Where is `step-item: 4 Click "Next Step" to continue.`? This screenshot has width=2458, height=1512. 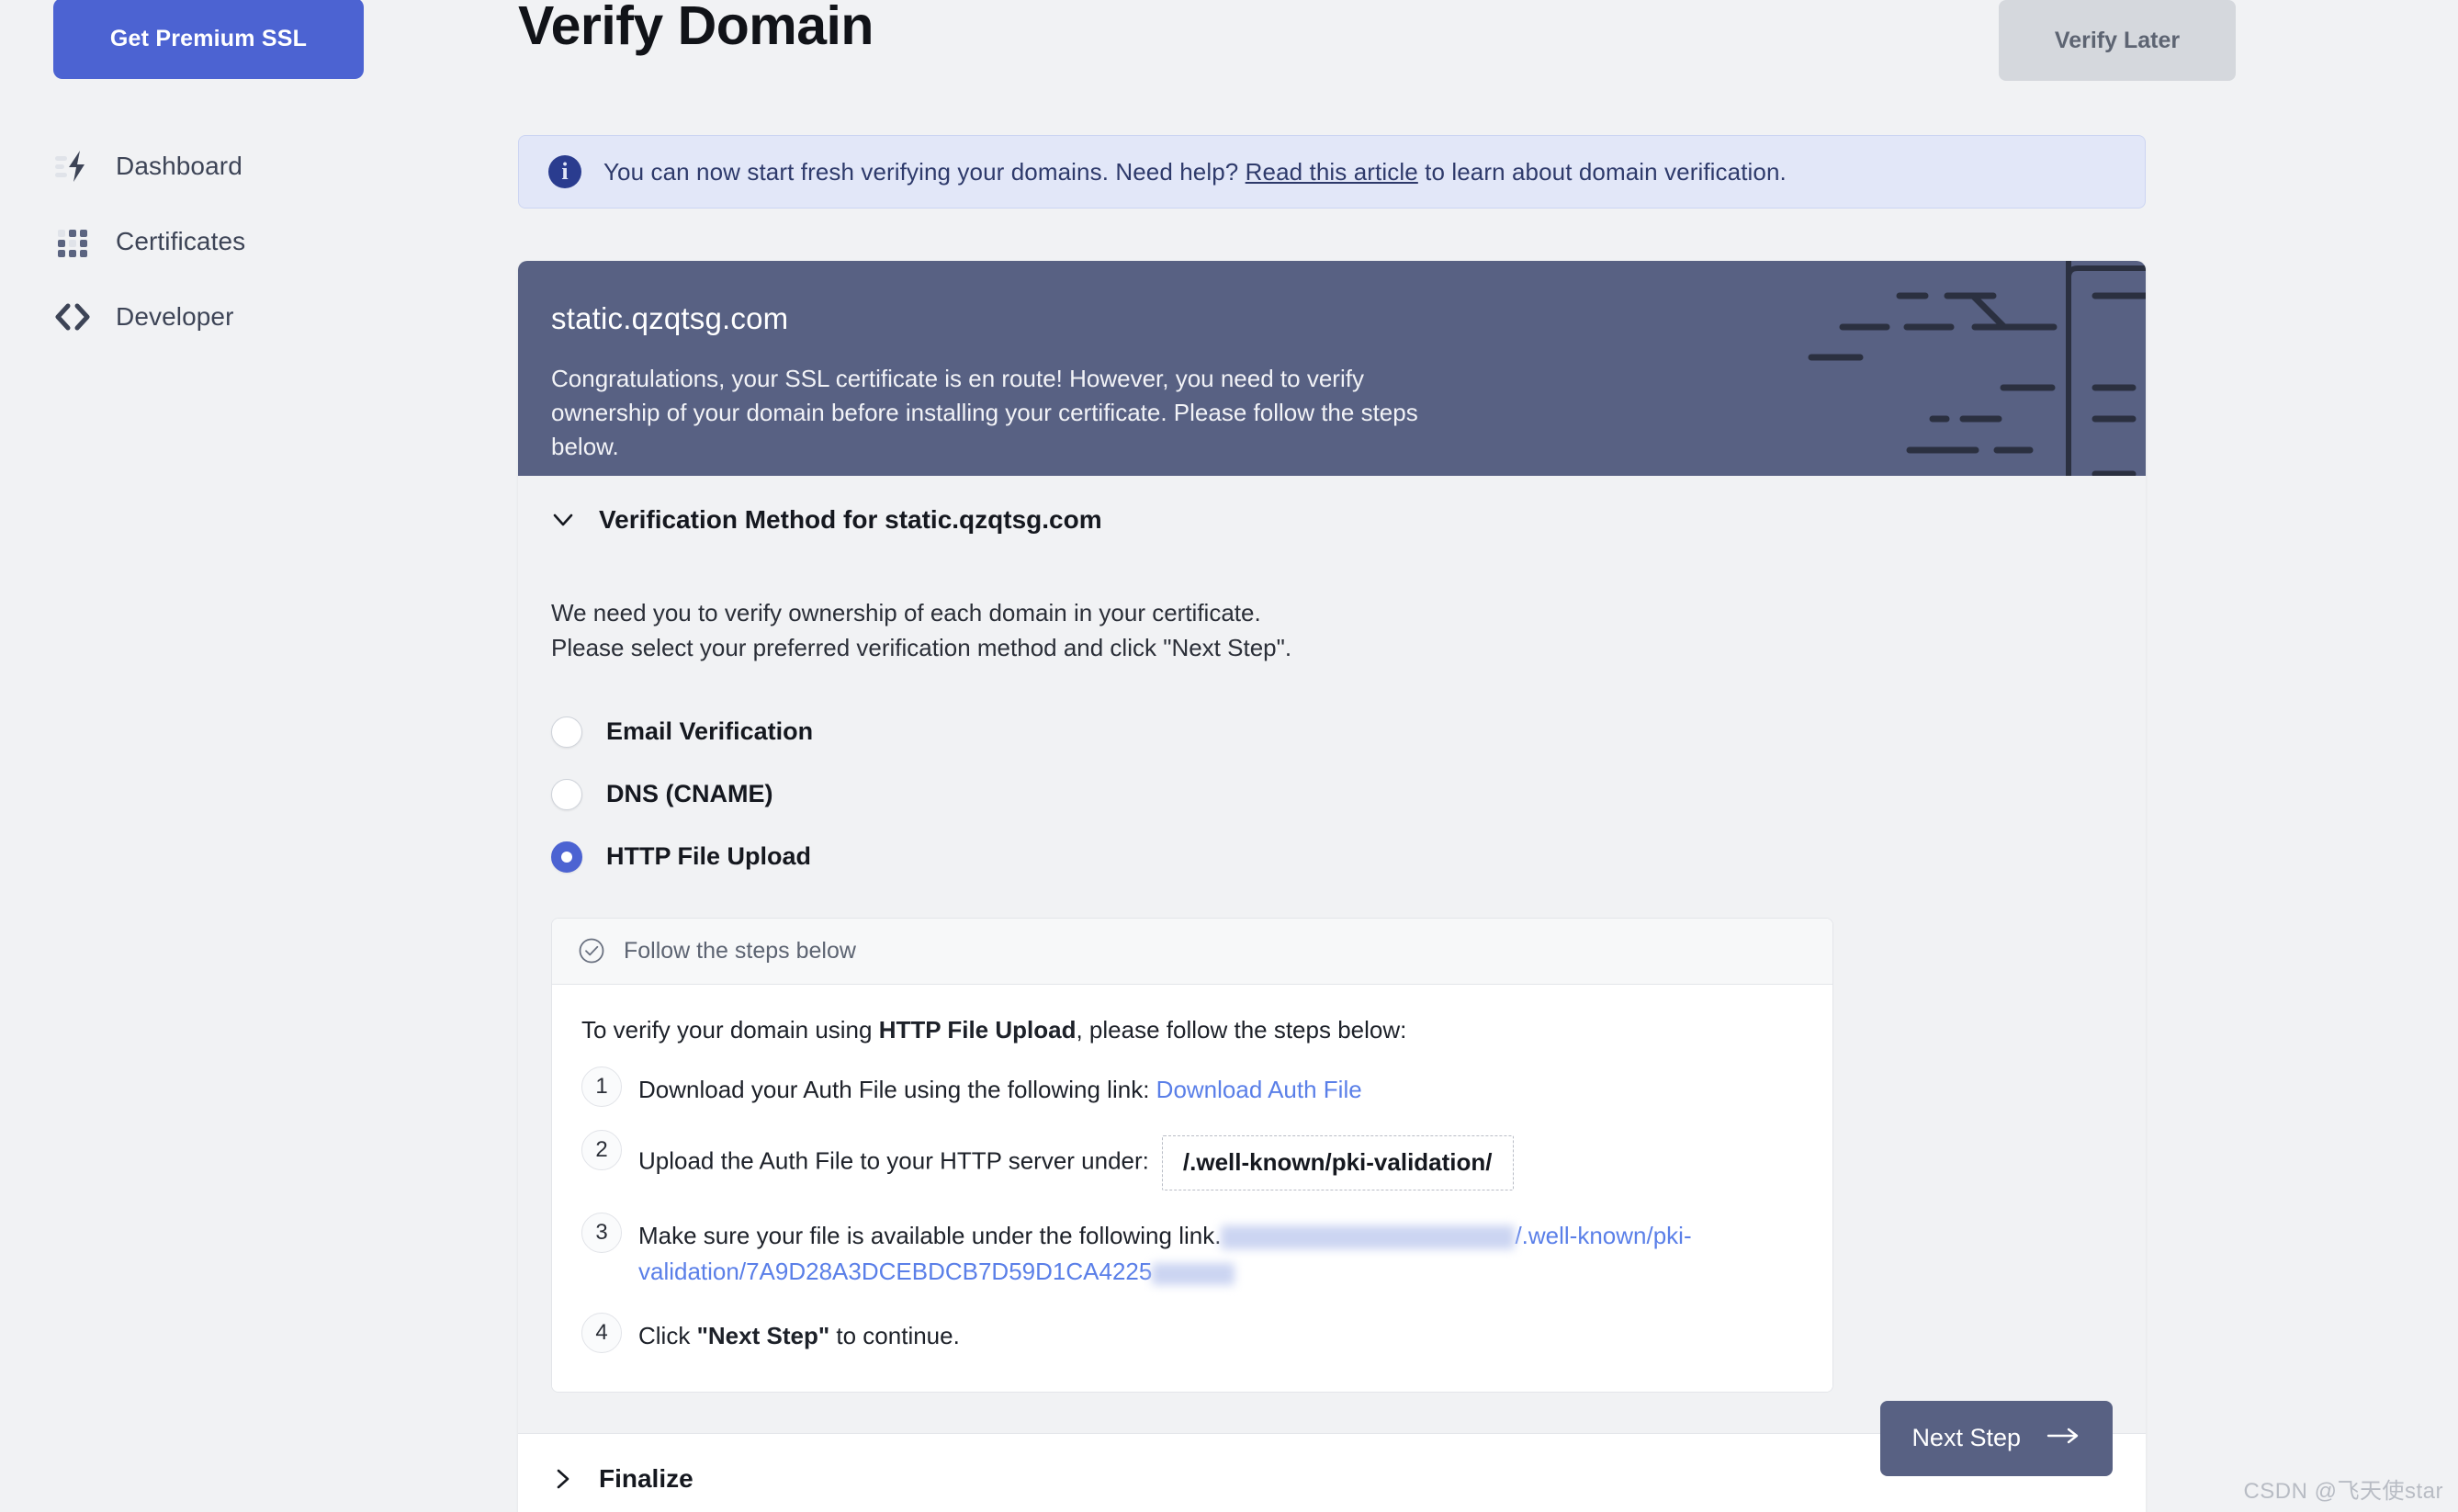
step-item: 4 Click "Next Step" to continue. is located at coordinates (1191, 1334).